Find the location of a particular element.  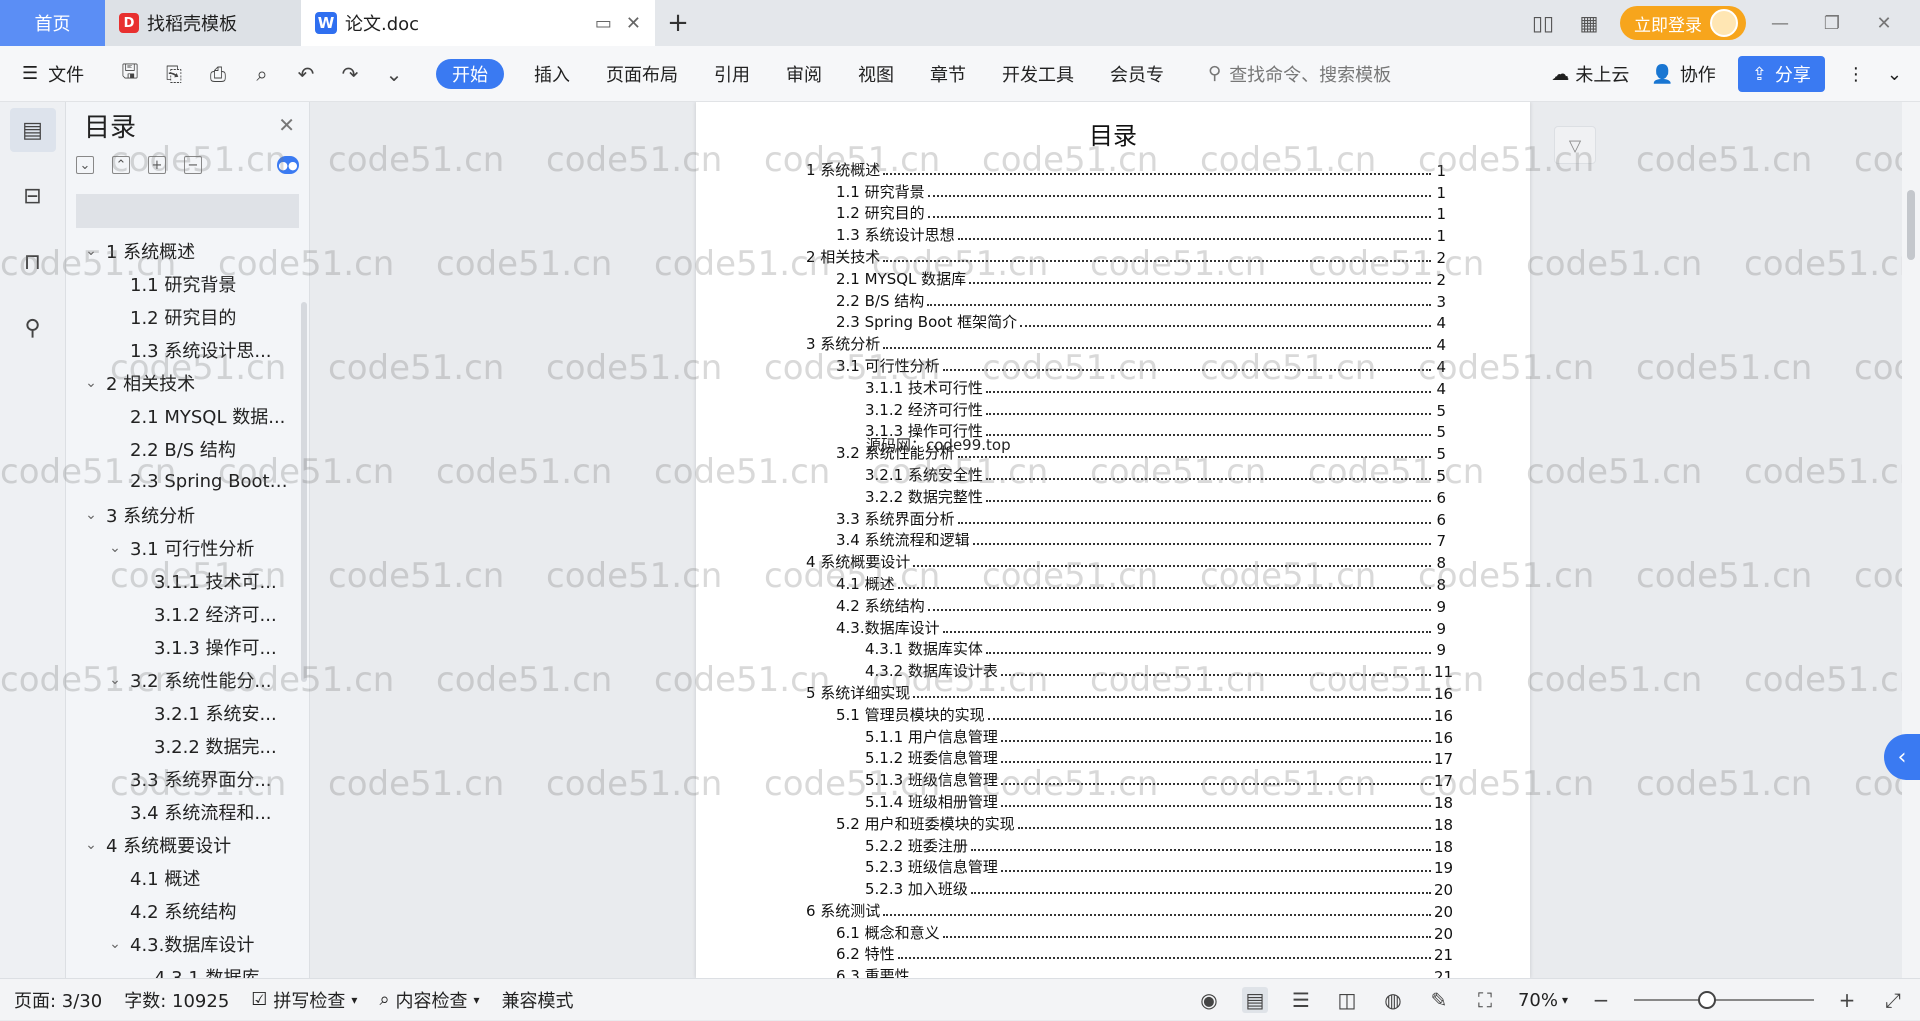

toc-line: 1.3 系统设计思想 1 is located at coordinates (1126, 234).